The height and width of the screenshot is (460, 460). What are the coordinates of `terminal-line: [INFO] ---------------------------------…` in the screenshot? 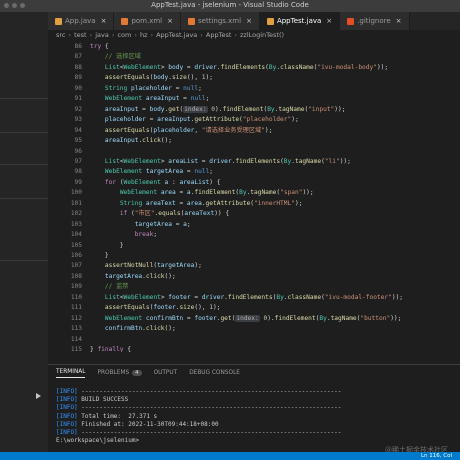 It's located at (198, 408).